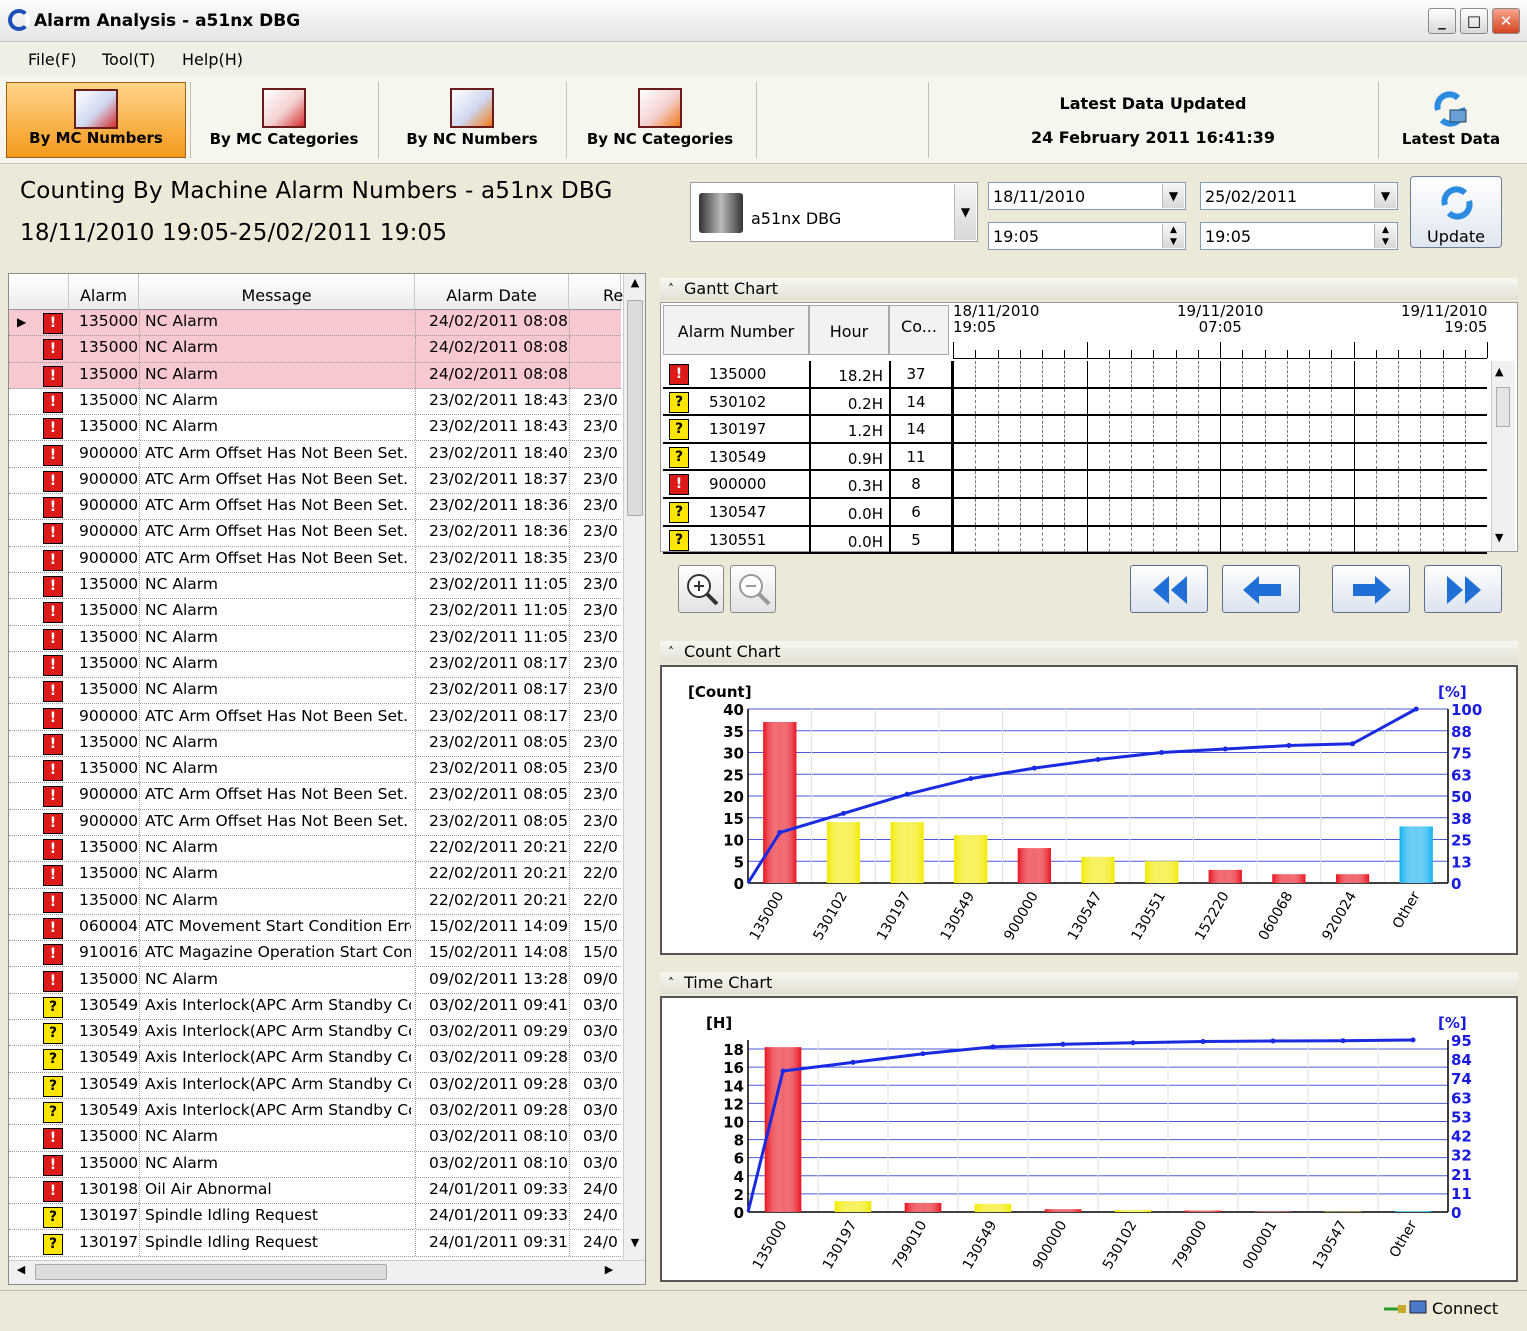 The width and height of the screenshot is (1527, 1331). What do you see at coordinates (1169, 589) in the screenshot?
I see `first-page-button` at bounding box center [1169, 589].